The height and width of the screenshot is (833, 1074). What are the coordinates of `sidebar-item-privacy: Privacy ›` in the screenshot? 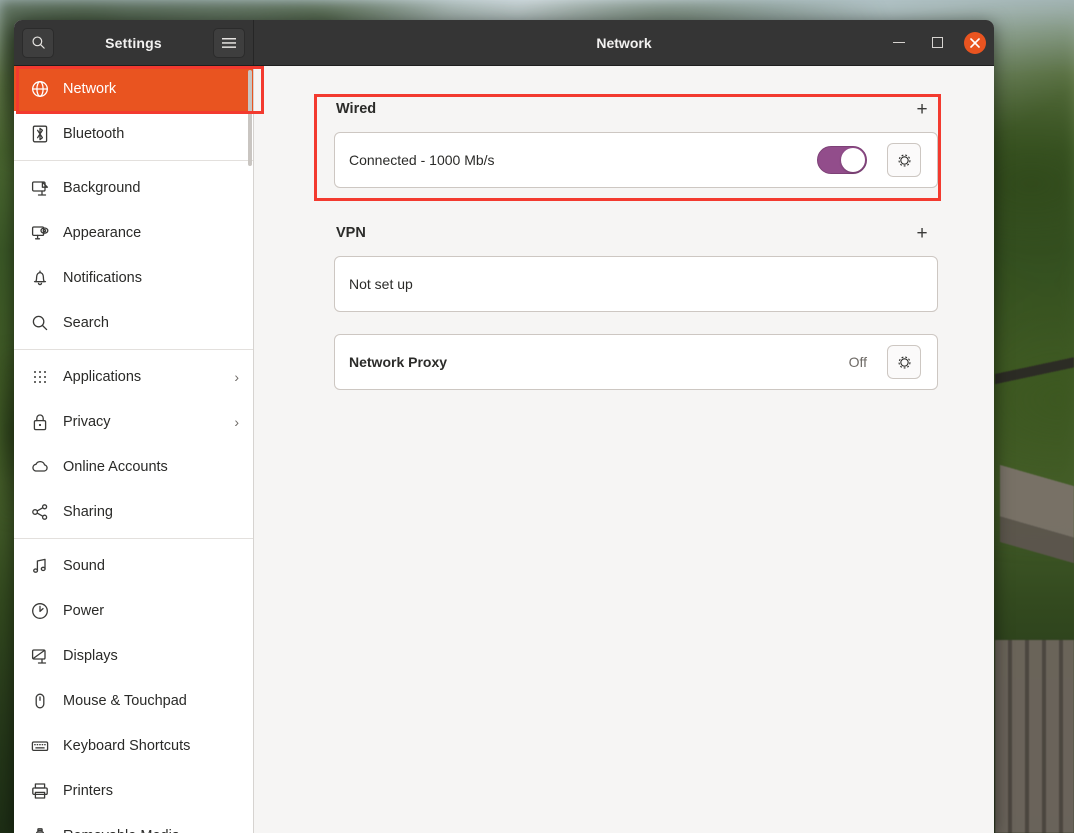 It's located at (133, 421).